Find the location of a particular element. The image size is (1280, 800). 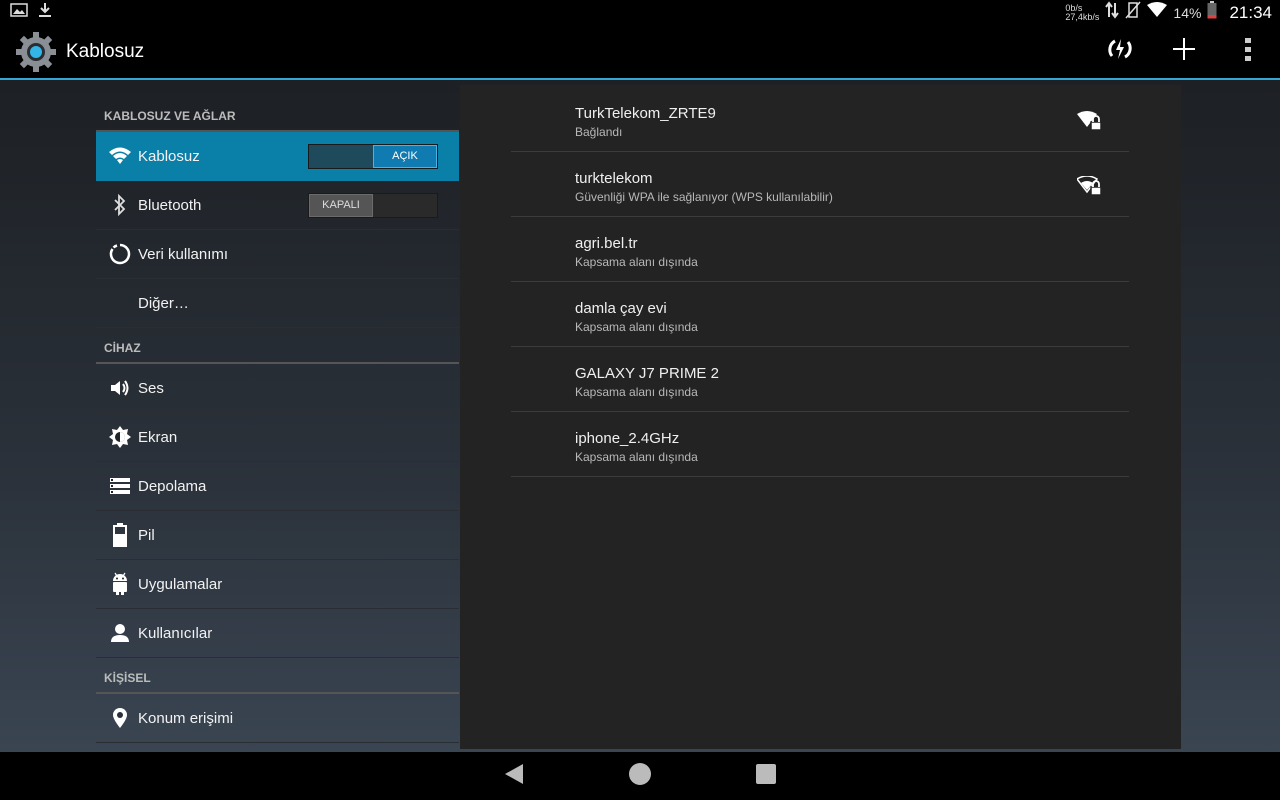

home-button is located at coordinates (640, 776).